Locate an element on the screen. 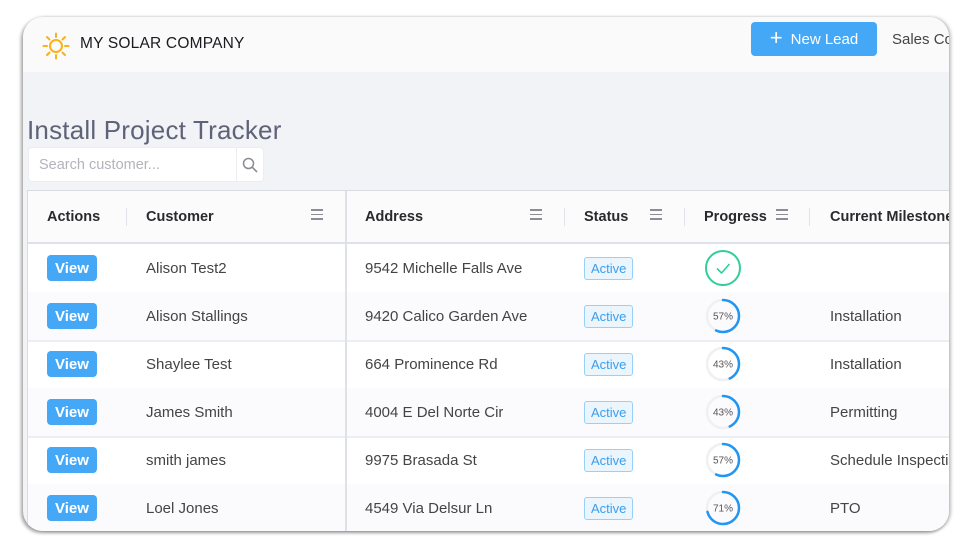 The height and width of the screenshot is (550, 970). search-box is located at coordinates (146, 164).